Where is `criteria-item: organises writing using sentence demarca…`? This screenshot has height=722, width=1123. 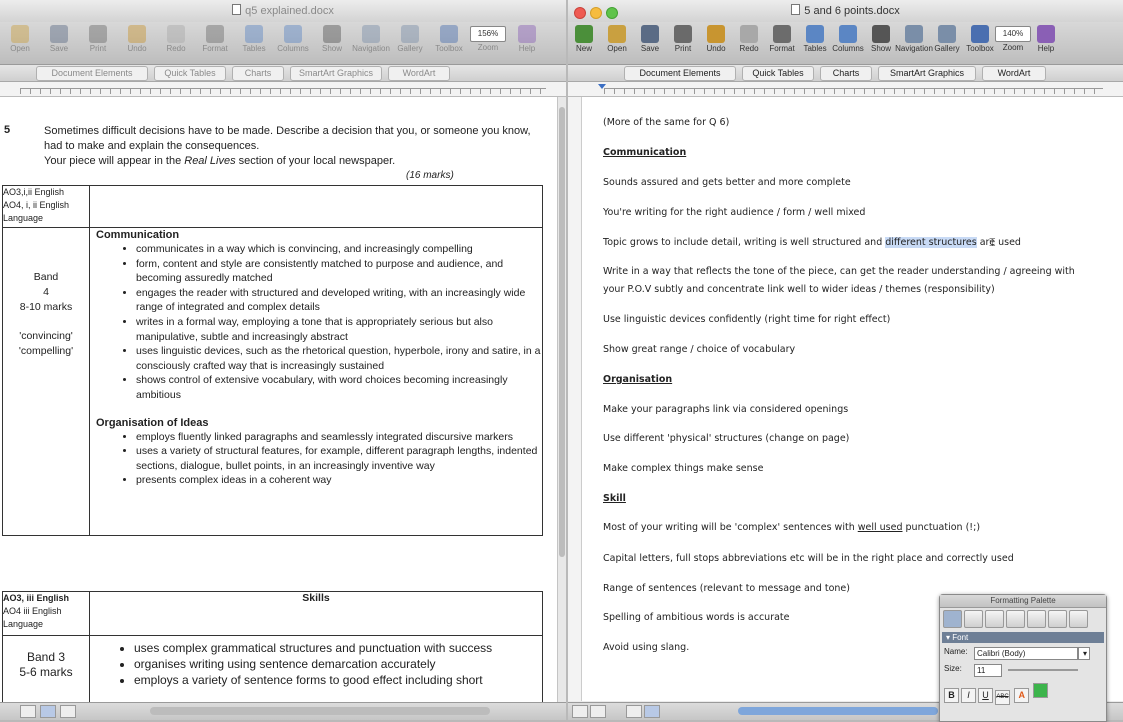
criteria-item: organises writing using sentence demarca… is located at coordinates (336, 664).